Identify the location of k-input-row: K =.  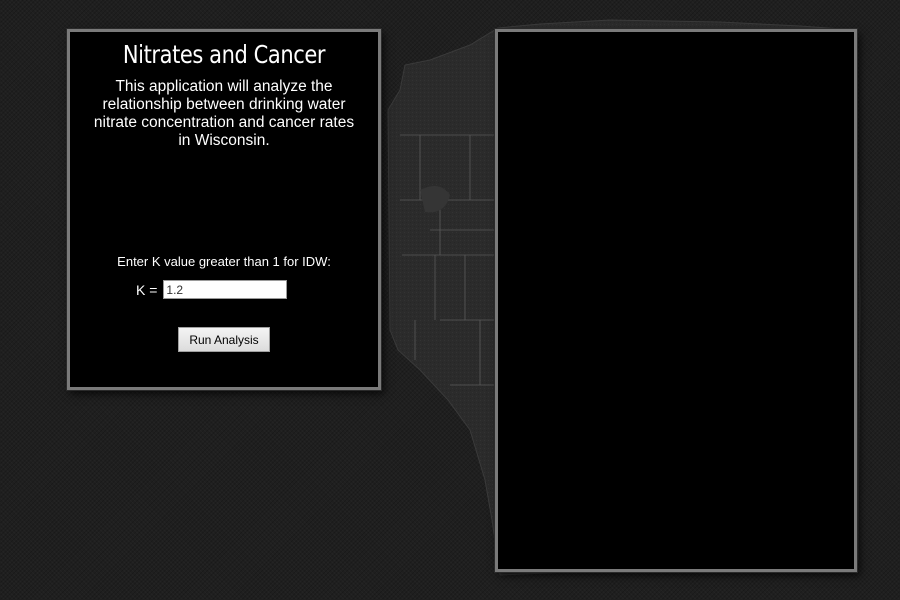
(212, 289).